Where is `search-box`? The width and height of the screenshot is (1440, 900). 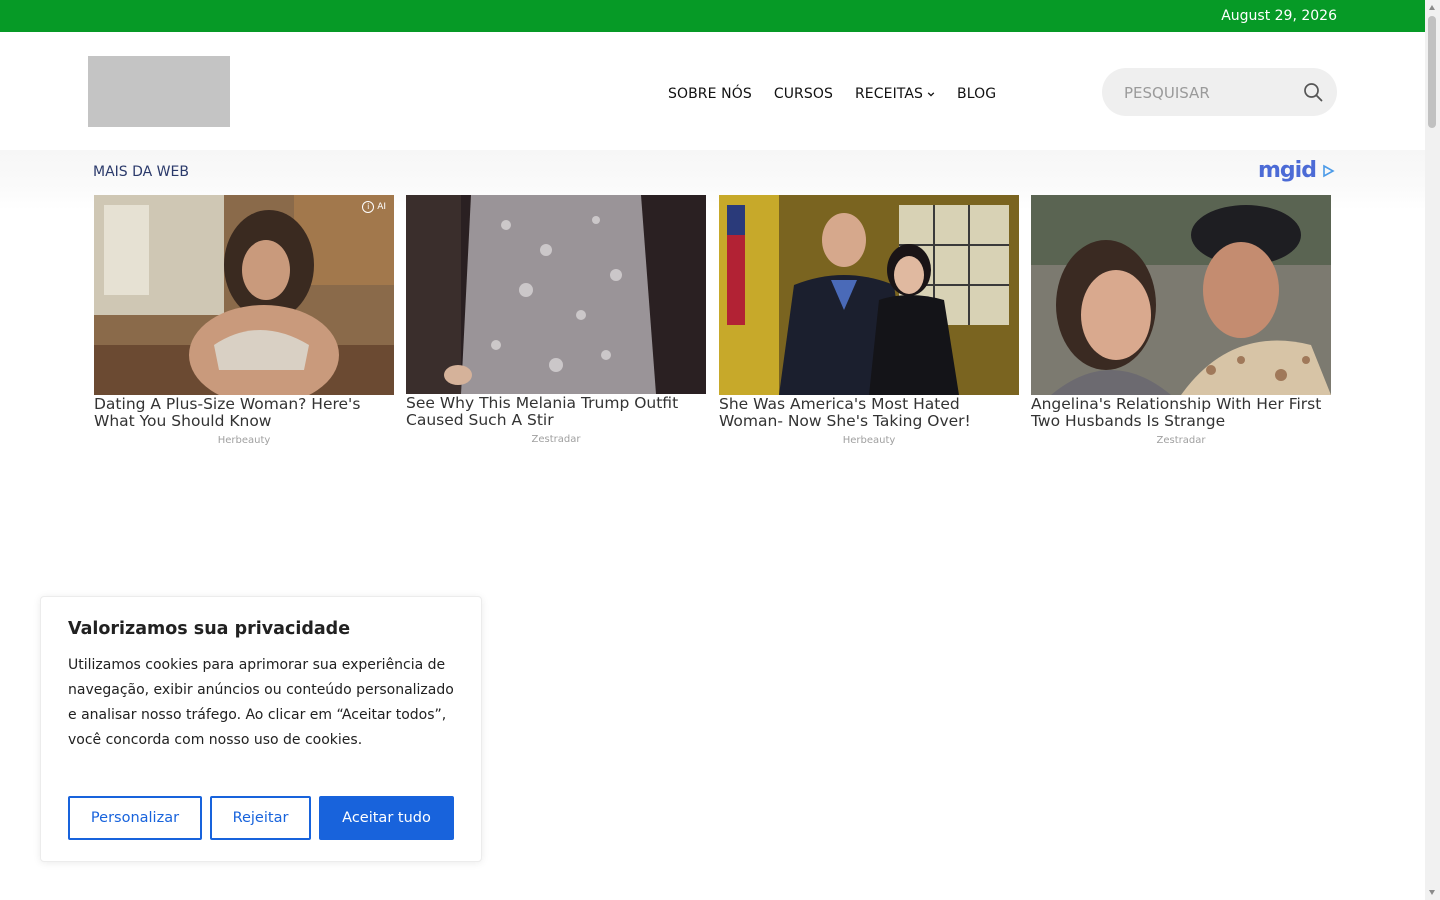
search-box is located at coordinates (1219, 92).